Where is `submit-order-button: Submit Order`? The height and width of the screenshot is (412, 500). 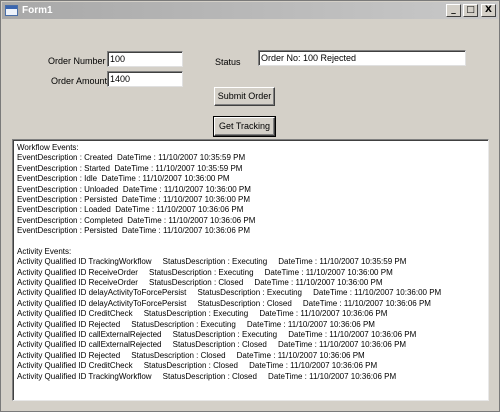
submit-order-button: Submit Order is located at coordinates (244, 96).